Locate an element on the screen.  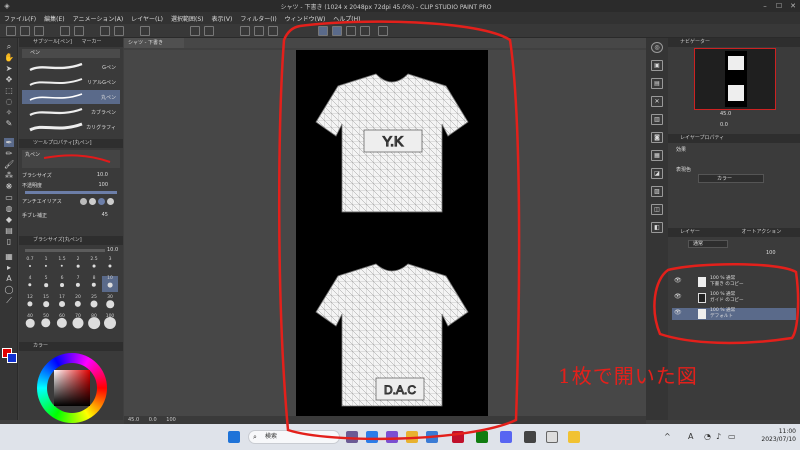
menu-animation: アニメーション(A) is located at coordinates (98, 18).